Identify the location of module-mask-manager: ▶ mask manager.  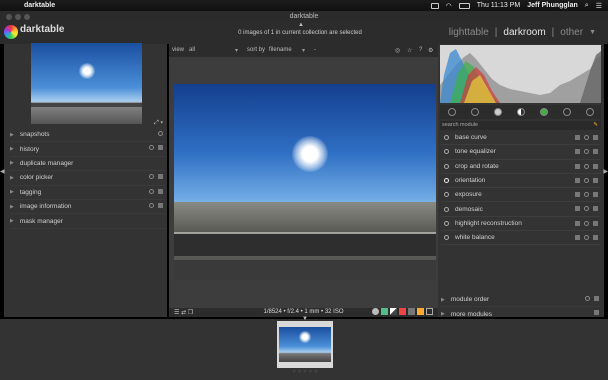
(87, 221).